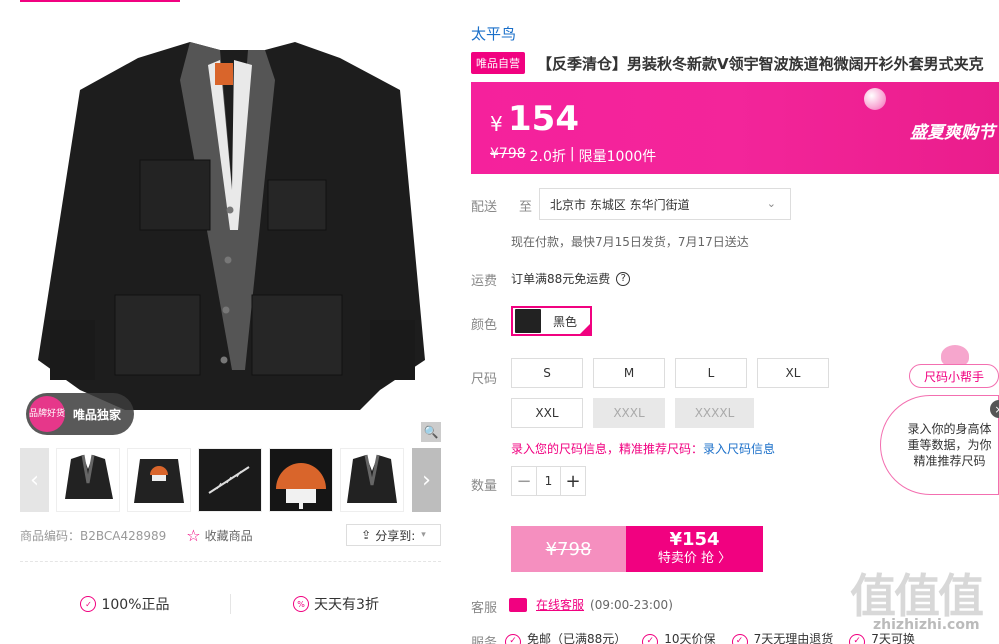 This screenshot has height=644, width=999. I want to click on thumbnail-detail-embroidery, so click(230, 480).